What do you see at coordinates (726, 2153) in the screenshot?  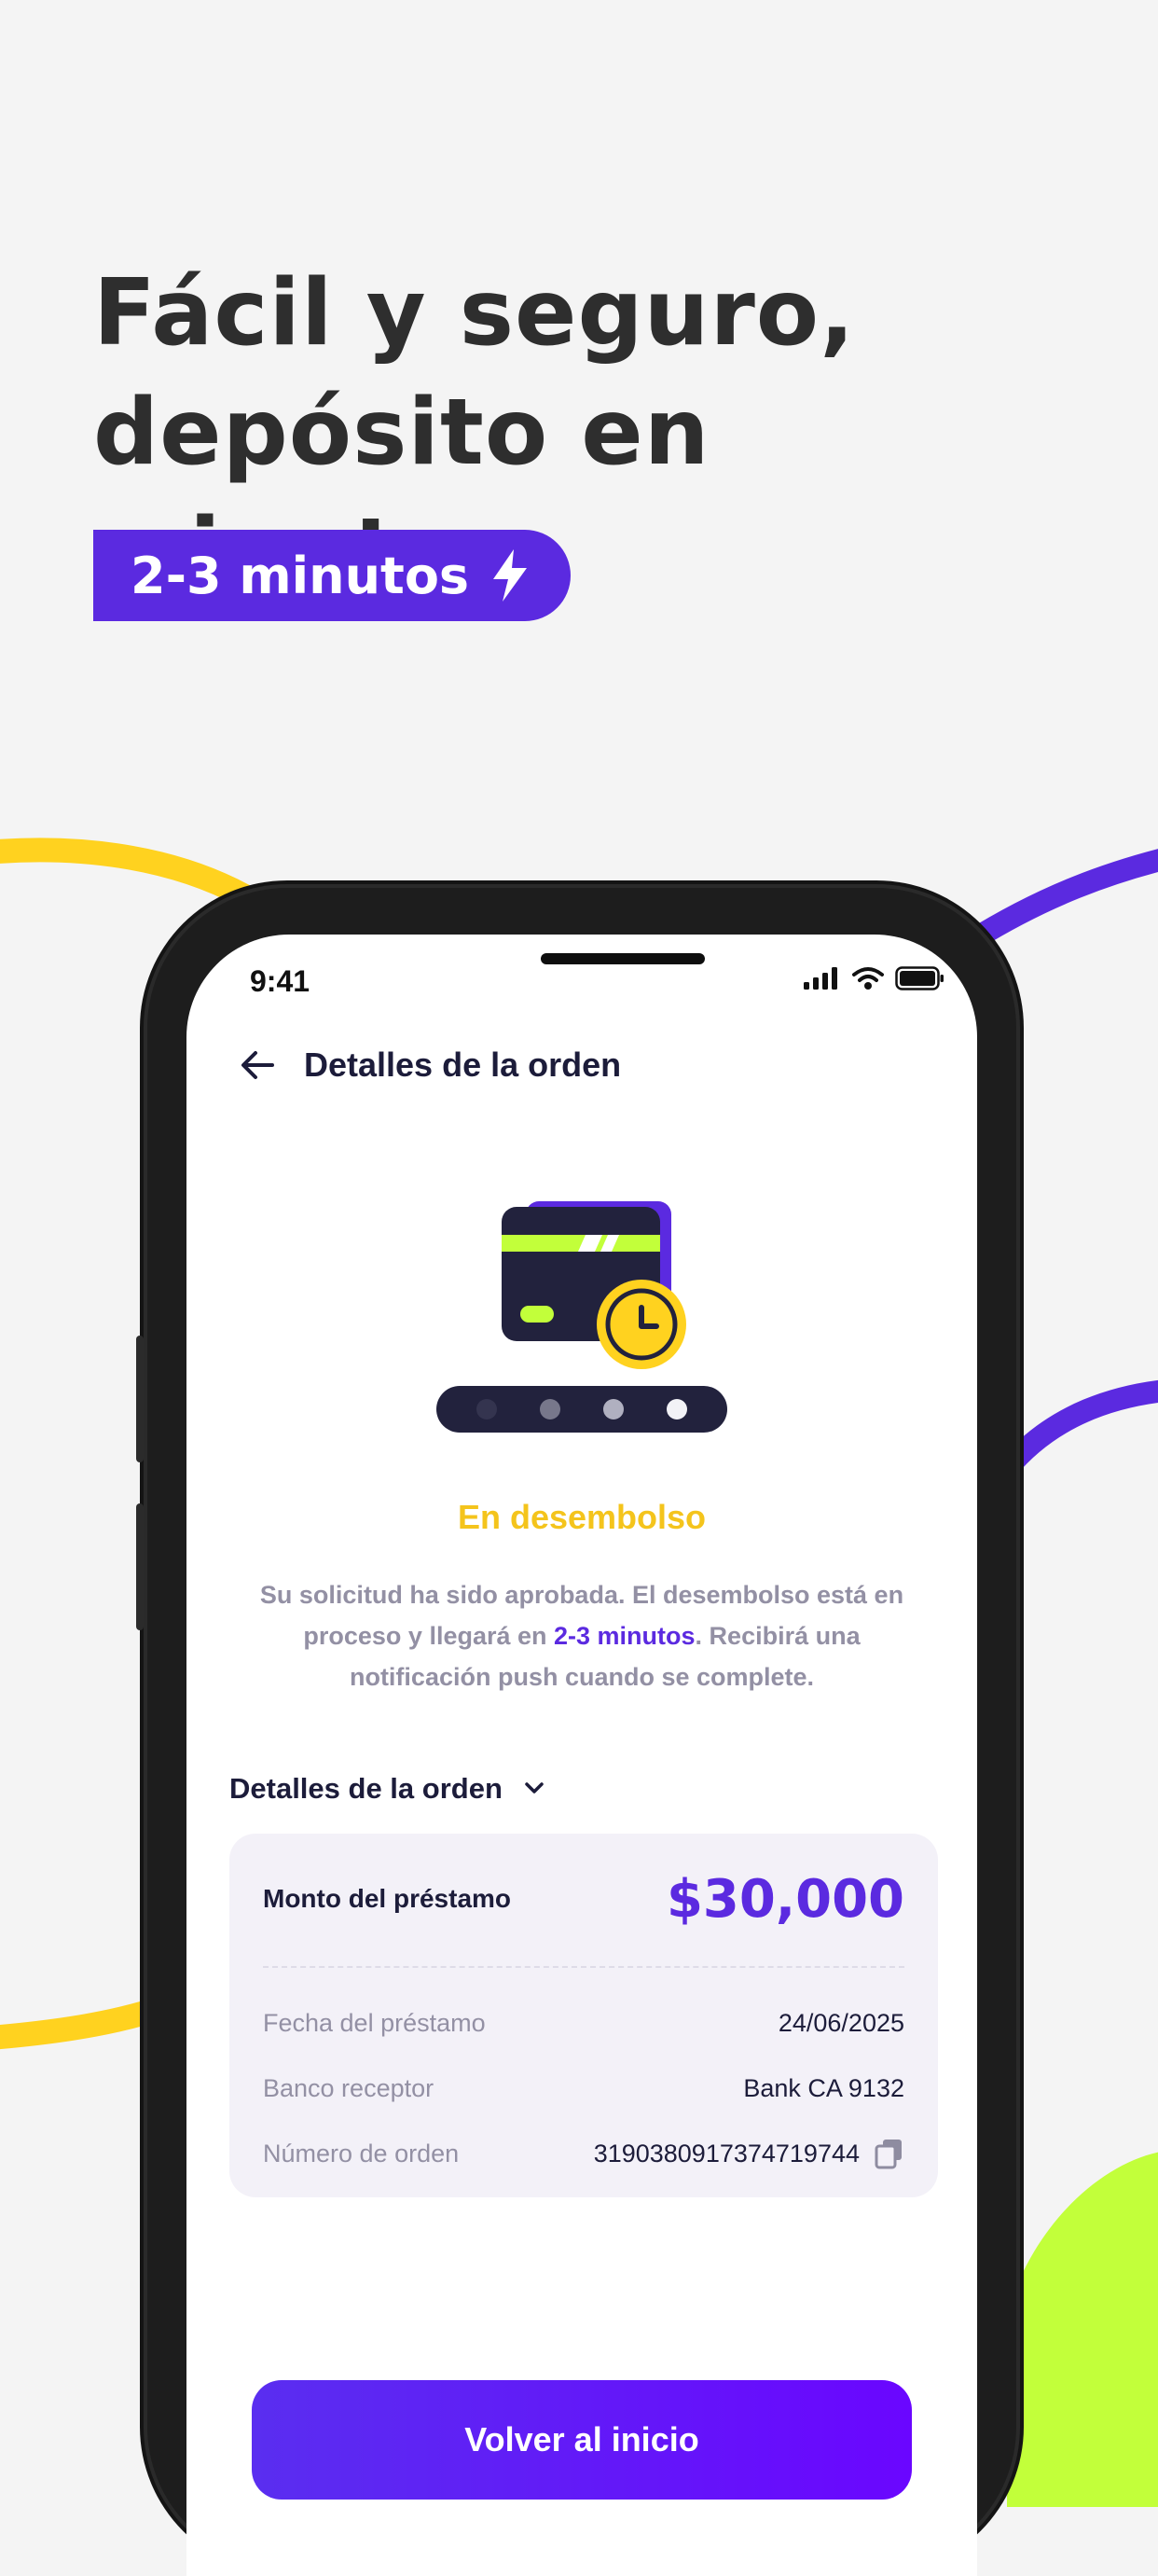 I see `order-number-value: 3190380917374719744` at bounding box center [726, 2153].